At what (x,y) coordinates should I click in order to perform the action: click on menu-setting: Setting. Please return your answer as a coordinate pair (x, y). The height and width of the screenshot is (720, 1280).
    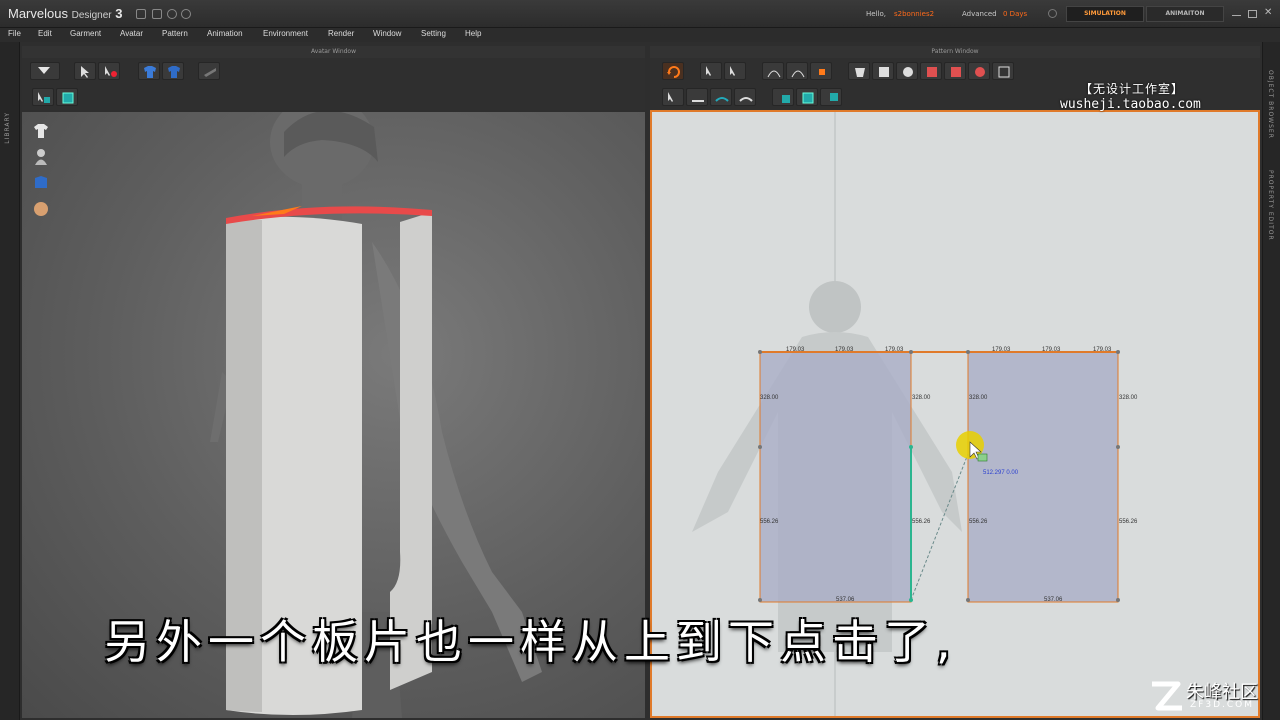
    Looking at the image, I should click on (433, 33).